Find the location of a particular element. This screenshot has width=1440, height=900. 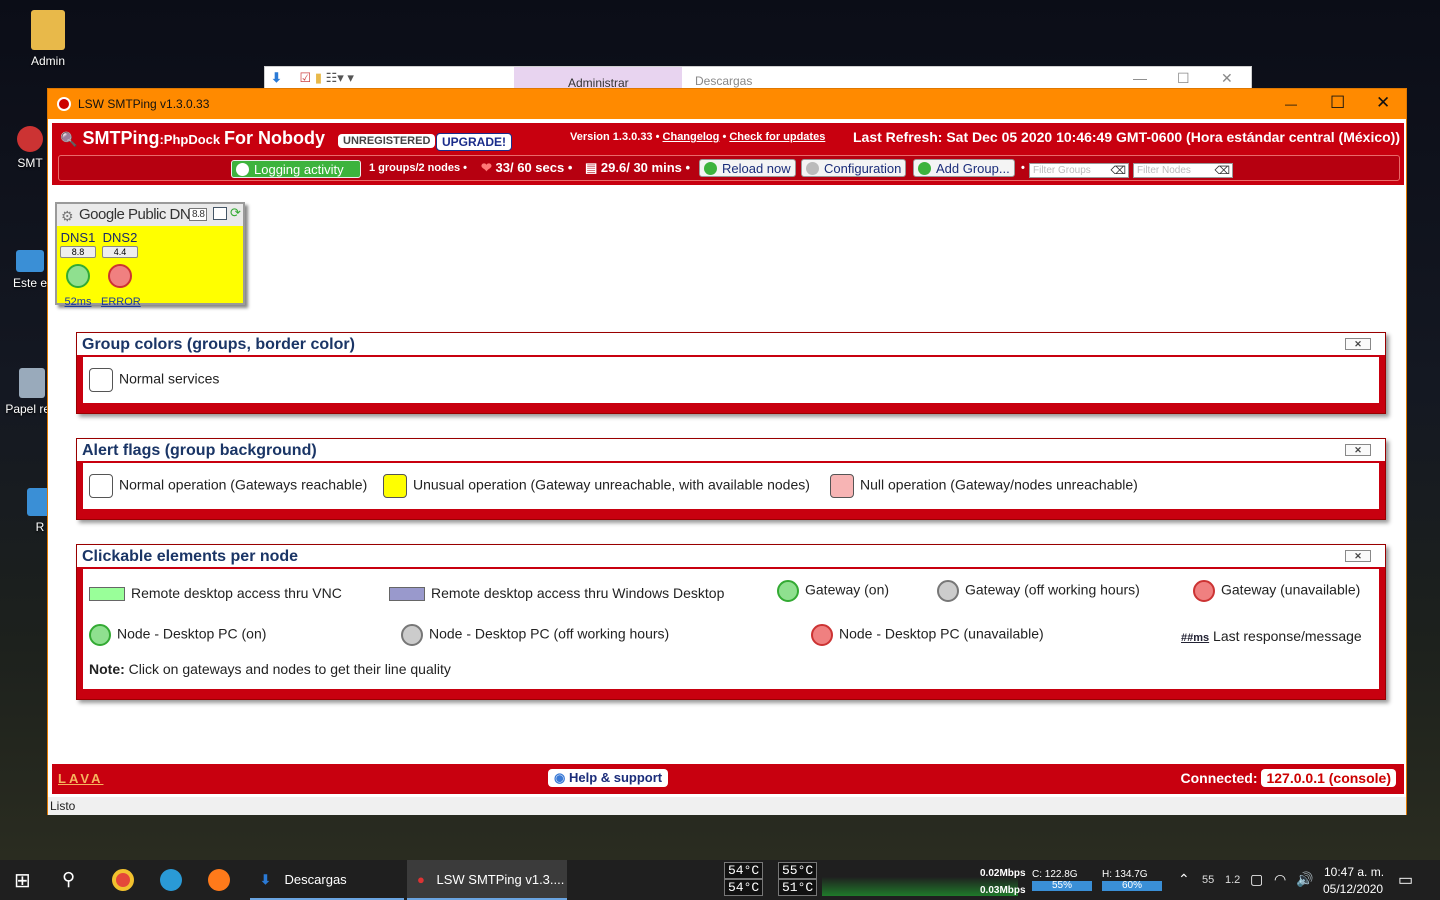

maximize-button: ☐ is located at coordinates (1337, 103).